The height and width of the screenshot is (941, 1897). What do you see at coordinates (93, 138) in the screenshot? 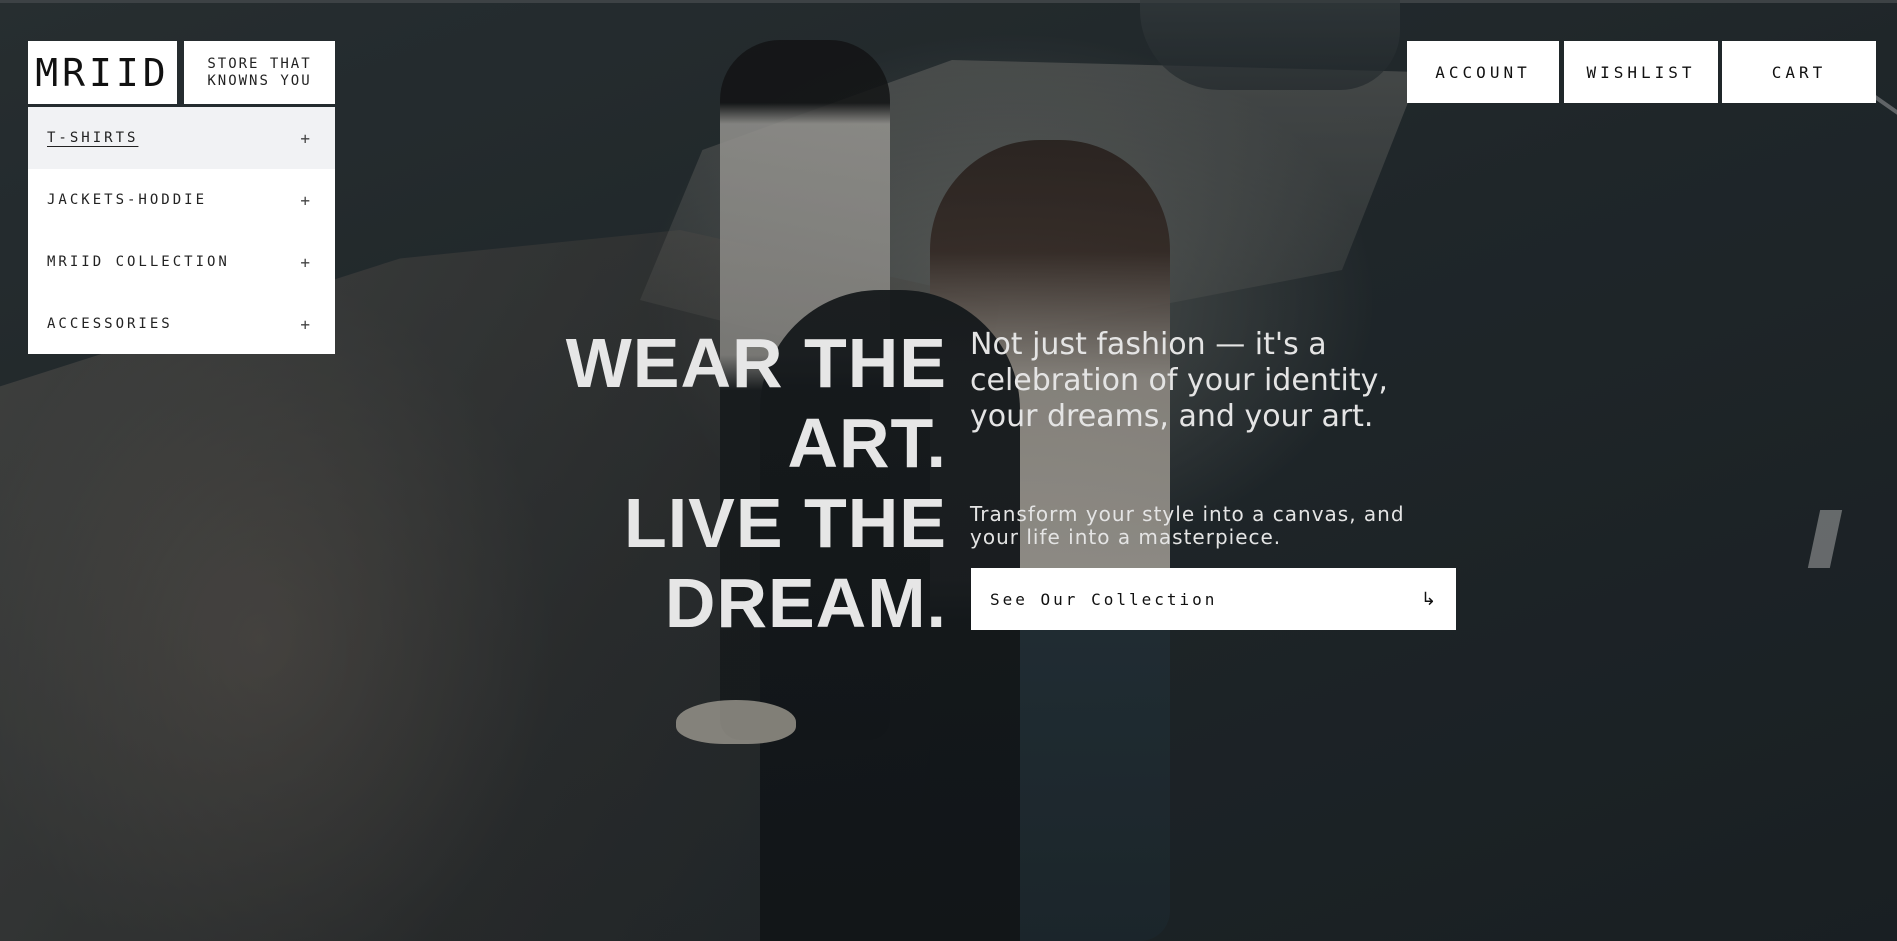
I see `menu-item-label: T-SHIRTS` at bounding box center [93, 138].